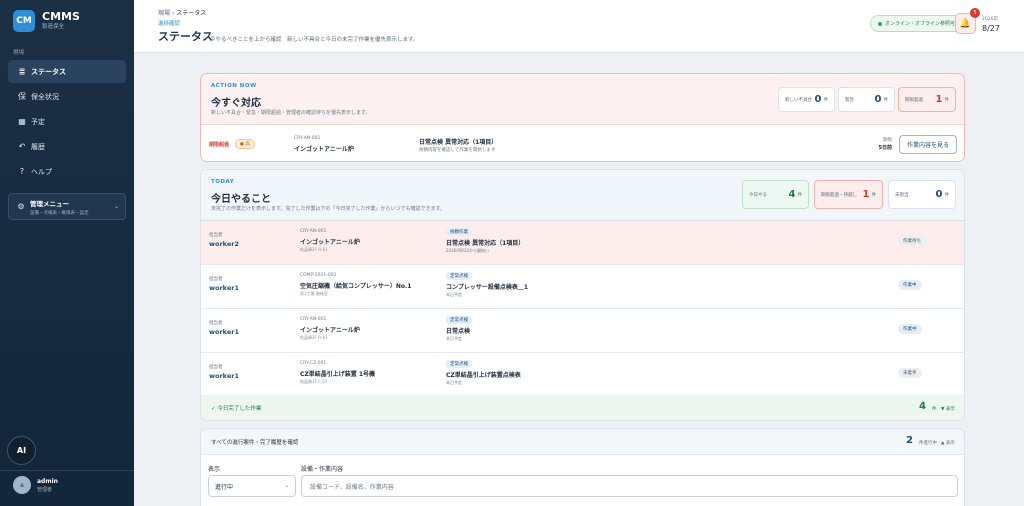 The width and height of the screenshot is (1024, 506). I want to click on nav-list: ≣ ステータス保保全状況 ▦ 予定 ↶ 履歴? ヘルプ, so click(67, 121).